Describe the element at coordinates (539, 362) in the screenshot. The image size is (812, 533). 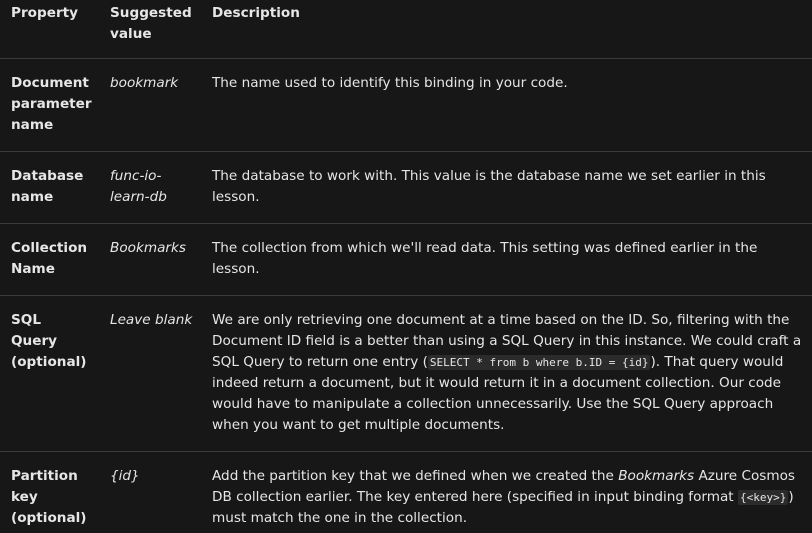
I see `sql-query-code: SELECT * from b where b.ID = {id}` at that location.